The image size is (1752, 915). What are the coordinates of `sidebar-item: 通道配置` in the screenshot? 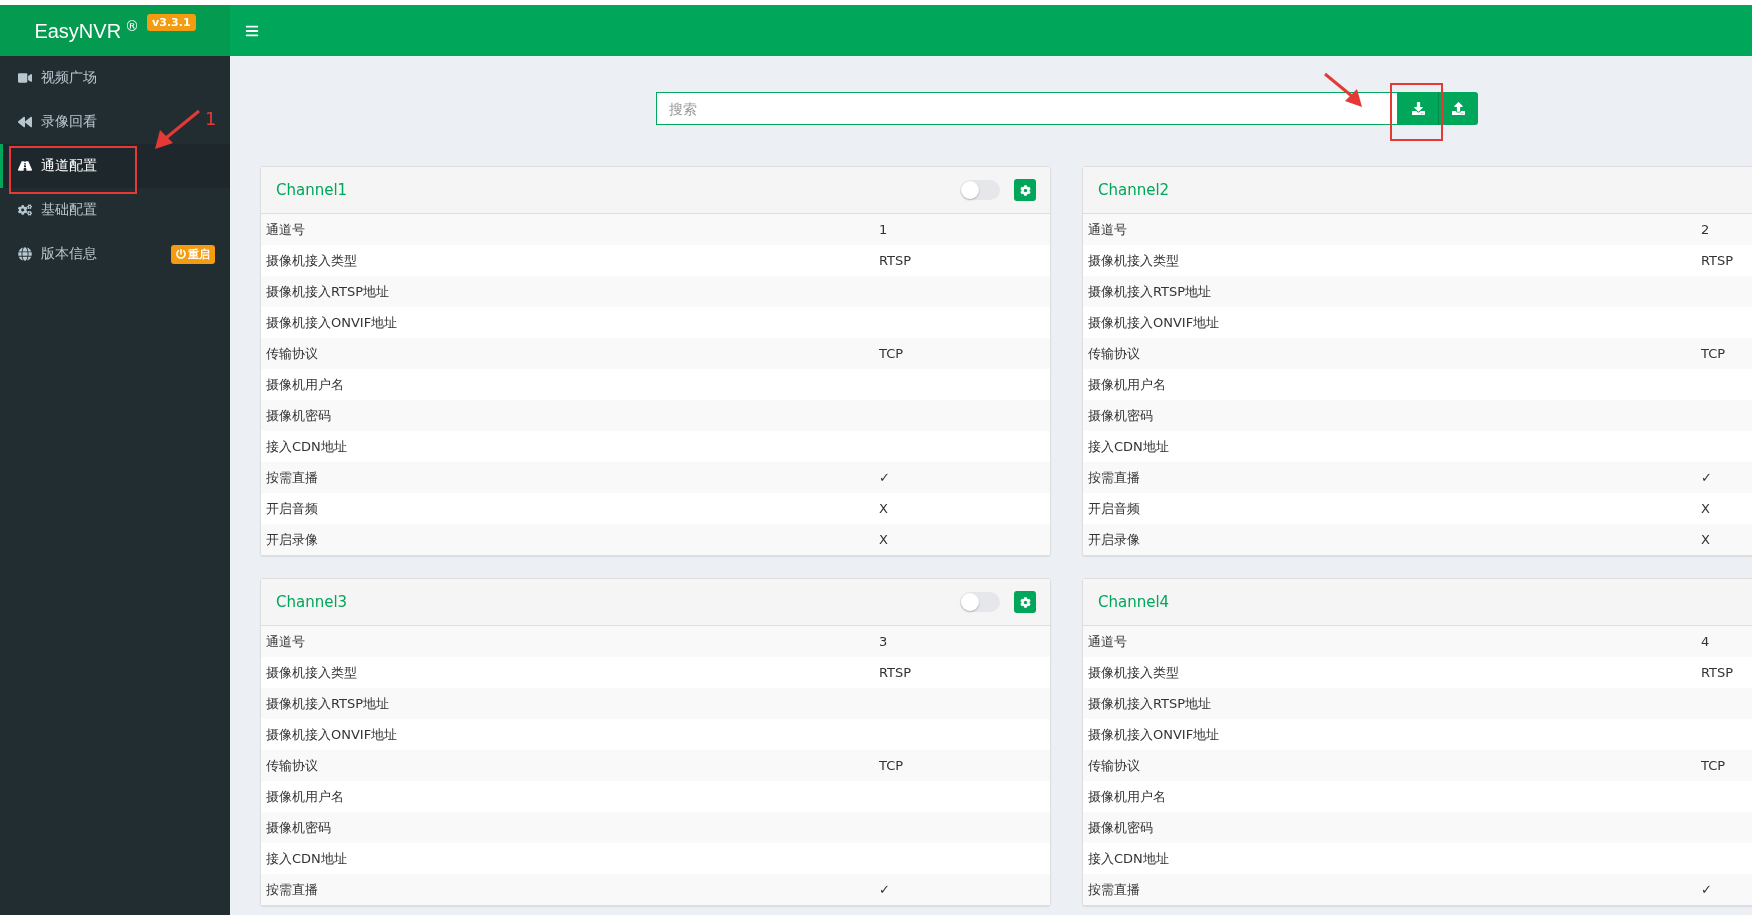 It's located at (115, 166).